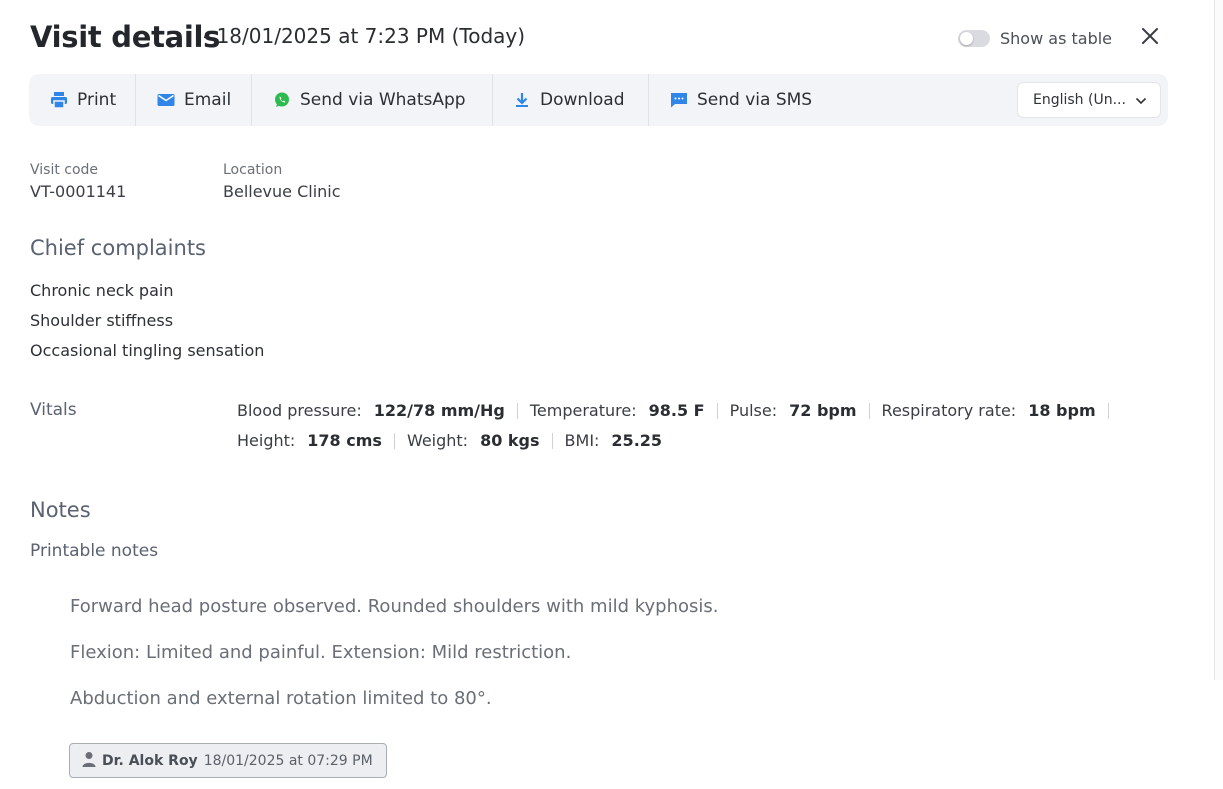 This screenshot has height=789, width=1223. I want to click on author-name: Dr. Alok Roy, so click(150, 760).